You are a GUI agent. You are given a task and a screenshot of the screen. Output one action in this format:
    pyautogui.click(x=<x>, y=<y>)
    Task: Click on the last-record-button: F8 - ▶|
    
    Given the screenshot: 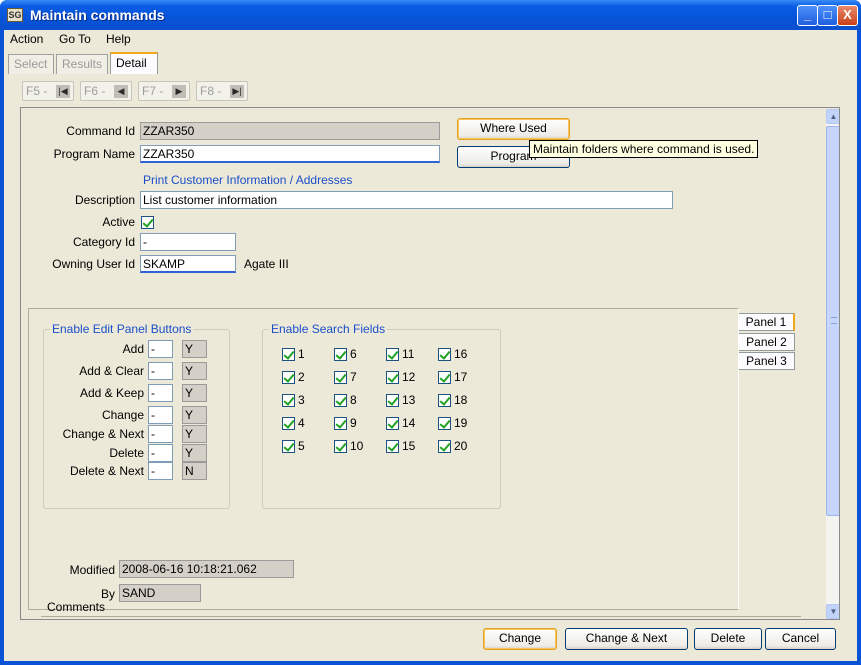 What is the action you would take?
    pyautogui.click(x=222, y=91)
    